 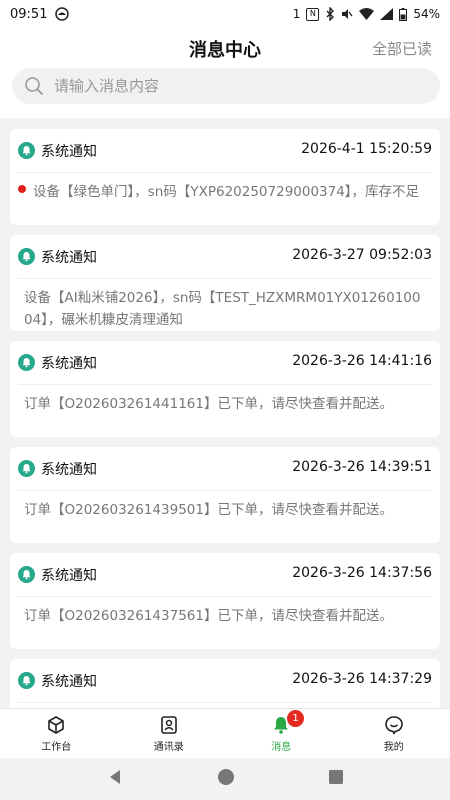 What do you see at coordinates (362, 467) in the screenshot?
I see `message-time: 2026-3-26 14:39:51` at bounding box center [362, 467].